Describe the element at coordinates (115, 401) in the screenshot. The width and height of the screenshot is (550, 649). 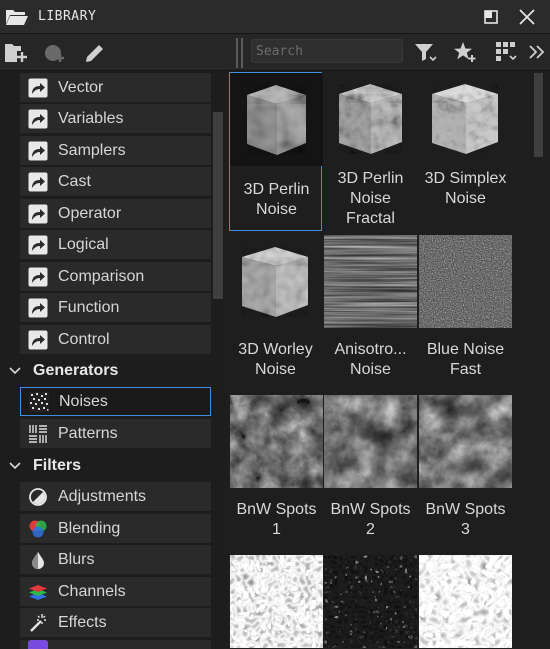
I see `sidebar-item-noises: Noises` at that location.